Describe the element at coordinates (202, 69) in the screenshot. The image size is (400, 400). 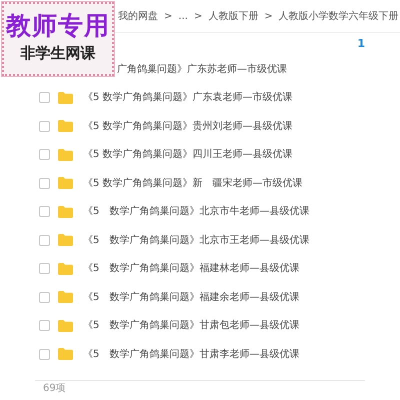
I see `file-name: 广角鸽巢问题》广东苏老师—市级优课` at that location.